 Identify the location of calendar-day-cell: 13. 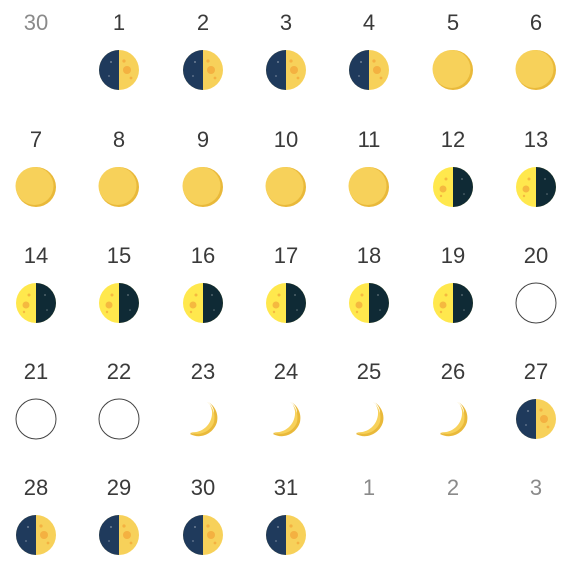
(533, 180).